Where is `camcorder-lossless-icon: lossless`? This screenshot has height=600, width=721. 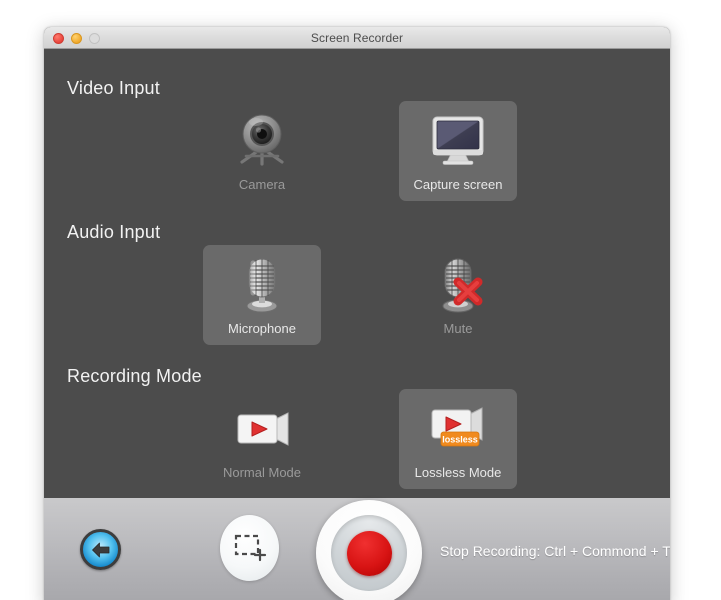 camcorder-lossless-icon: lossless is located at coordinates (458, 429).